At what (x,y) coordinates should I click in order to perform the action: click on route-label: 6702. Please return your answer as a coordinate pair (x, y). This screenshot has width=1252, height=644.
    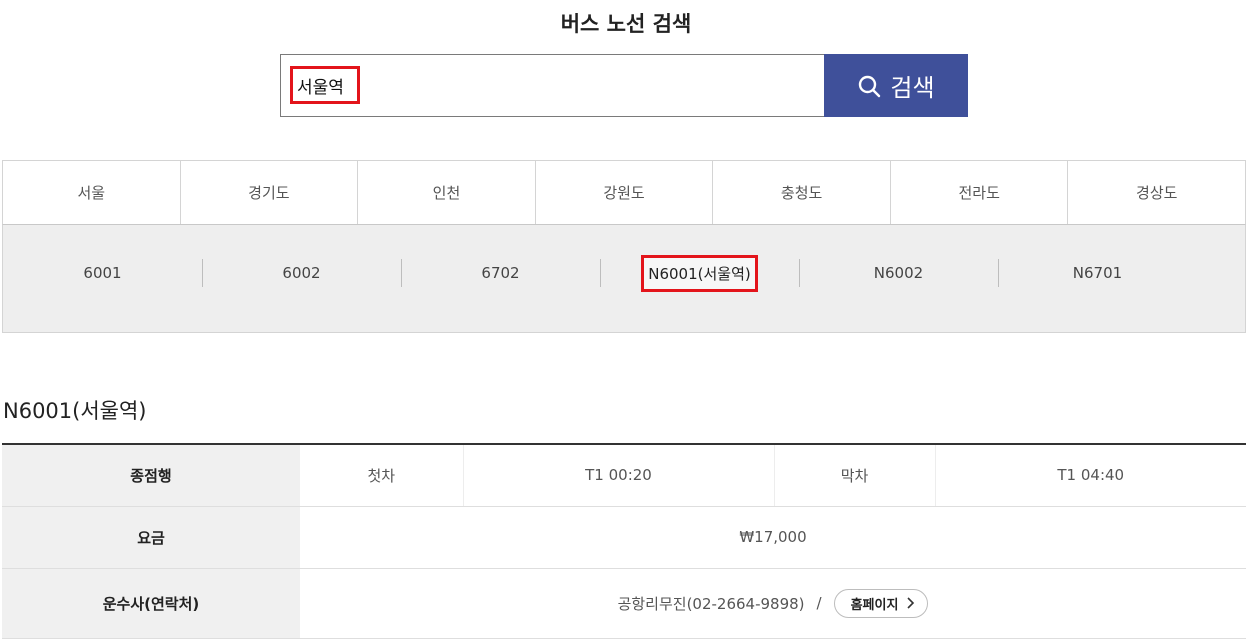
    Looking at the image, I should click on (500, 273).